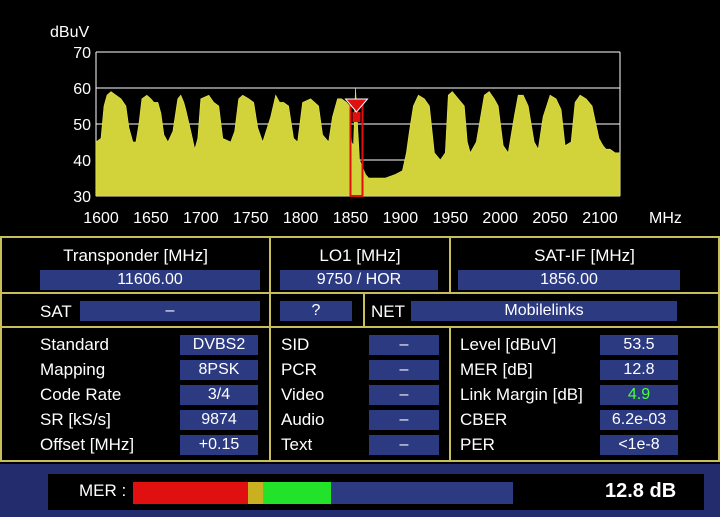 This screenshot has width=720, height=517. What do you see at coordinates (82, 89) in the screenshot?
I see `y-tick-label: 60` at bounding box center [82, 89].